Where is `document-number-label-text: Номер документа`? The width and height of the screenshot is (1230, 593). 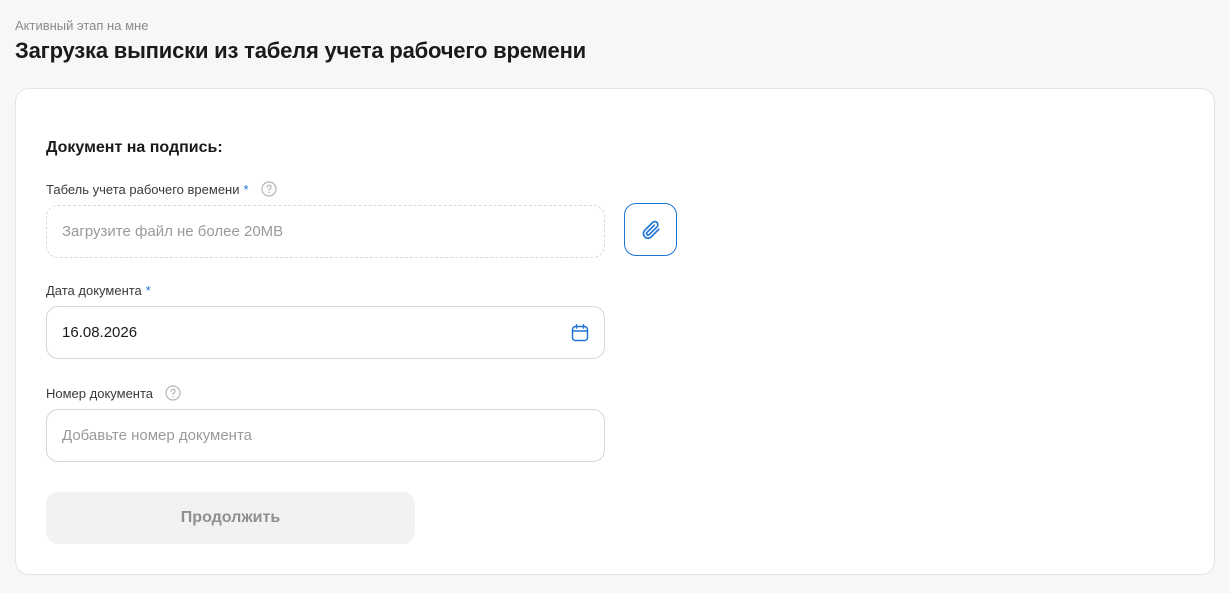
document-number-label-text: Номер документа is located at coordinates (100, 393).